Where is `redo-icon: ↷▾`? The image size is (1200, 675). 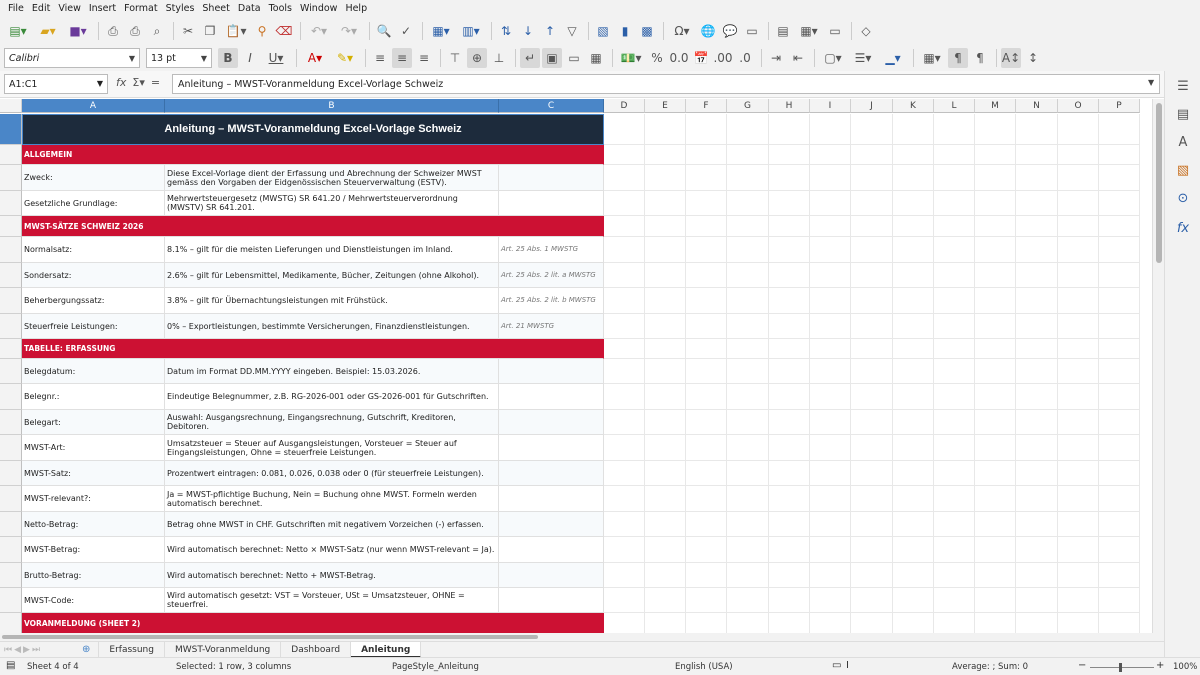 redo-icon: ↷▾ is located at coordinates (349, 31).